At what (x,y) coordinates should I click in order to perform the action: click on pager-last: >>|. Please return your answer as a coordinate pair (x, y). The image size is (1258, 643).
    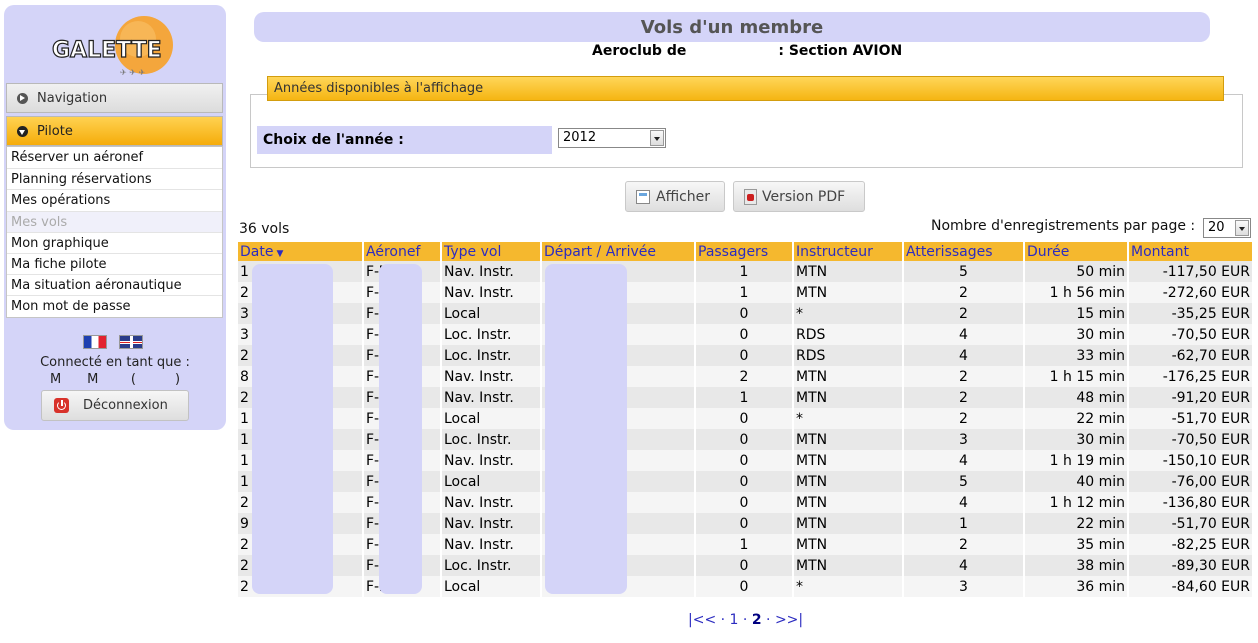
    Looking at the image, I should click on (789, 620).